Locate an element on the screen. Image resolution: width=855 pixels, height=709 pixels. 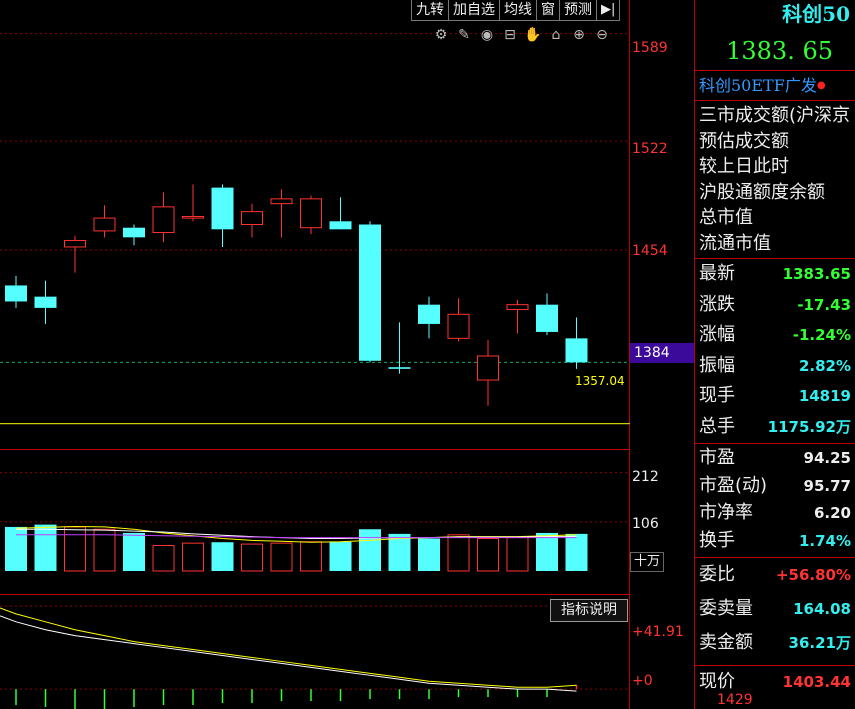
moving-average-button: 均线 is located at coordinates (518, 10).